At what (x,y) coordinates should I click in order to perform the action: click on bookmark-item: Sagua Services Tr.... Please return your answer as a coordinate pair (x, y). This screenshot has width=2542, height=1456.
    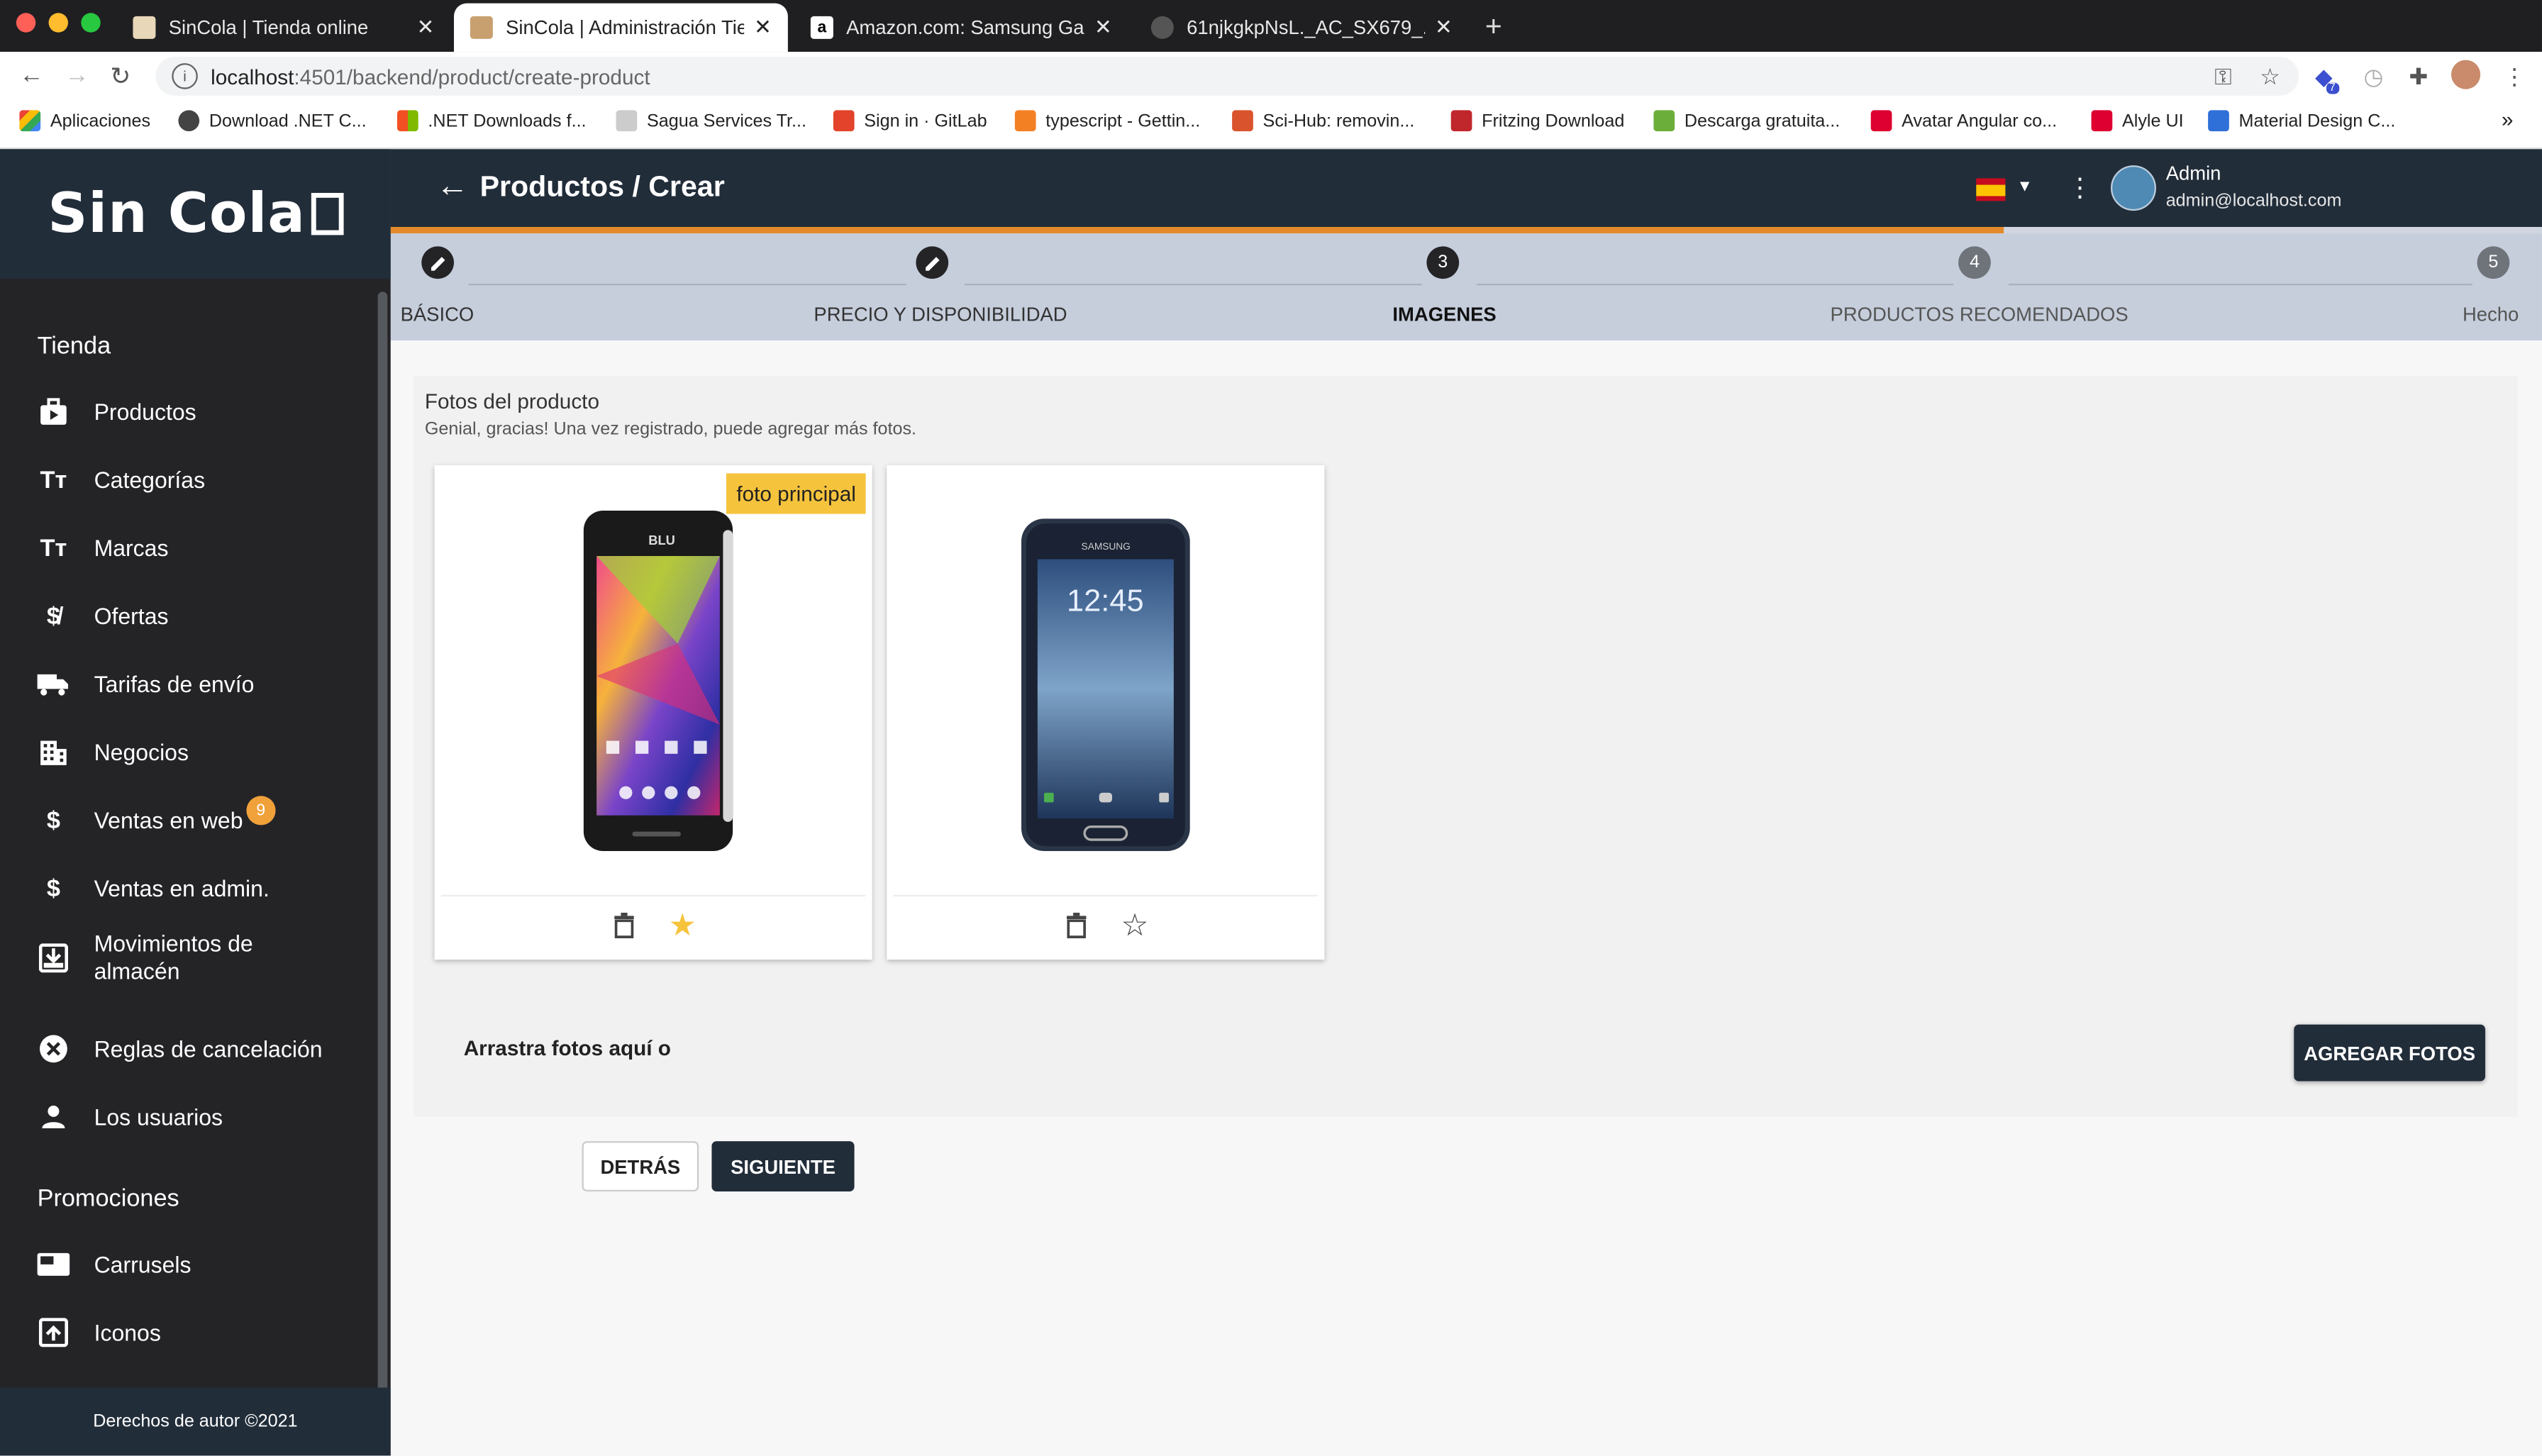
    Looking at the image, I should click on (711, 121).